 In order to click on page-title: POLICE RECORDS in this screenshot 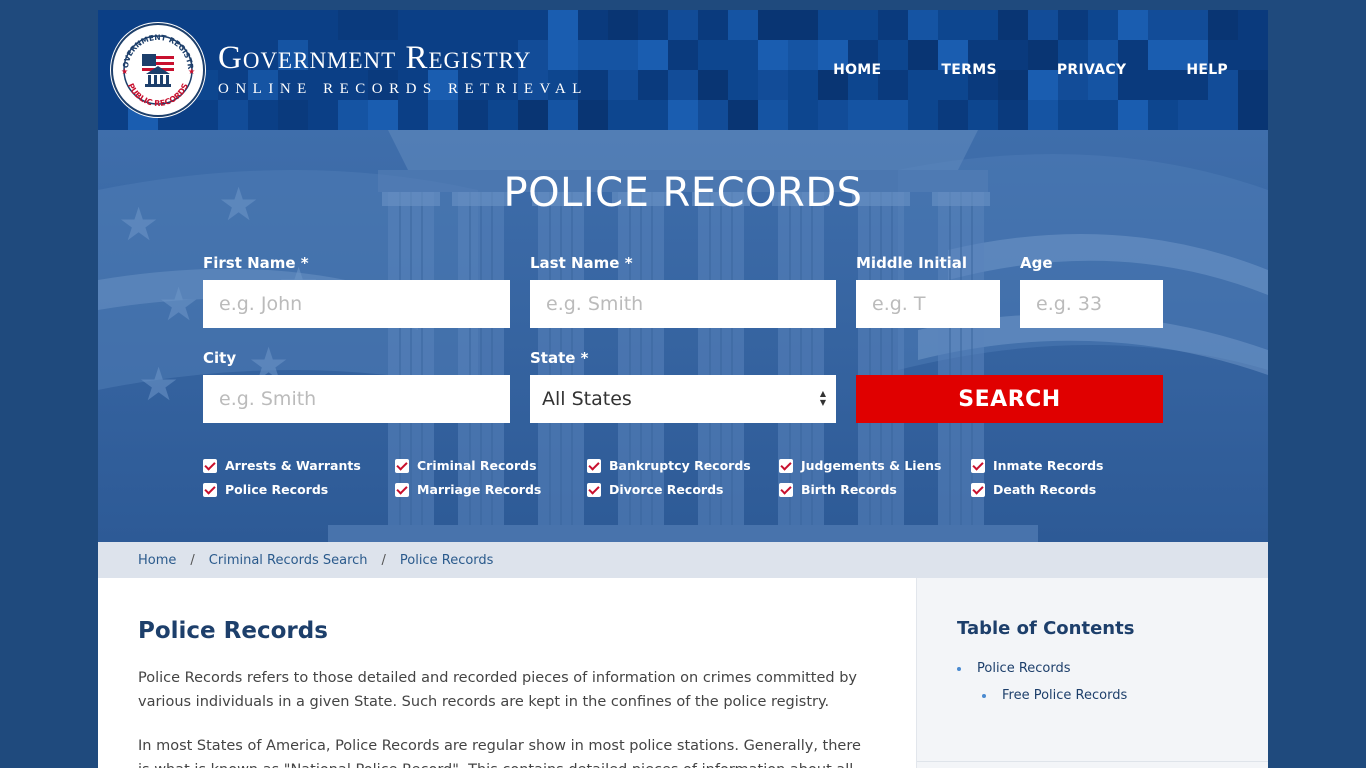, I will do `click(683, 193)`.